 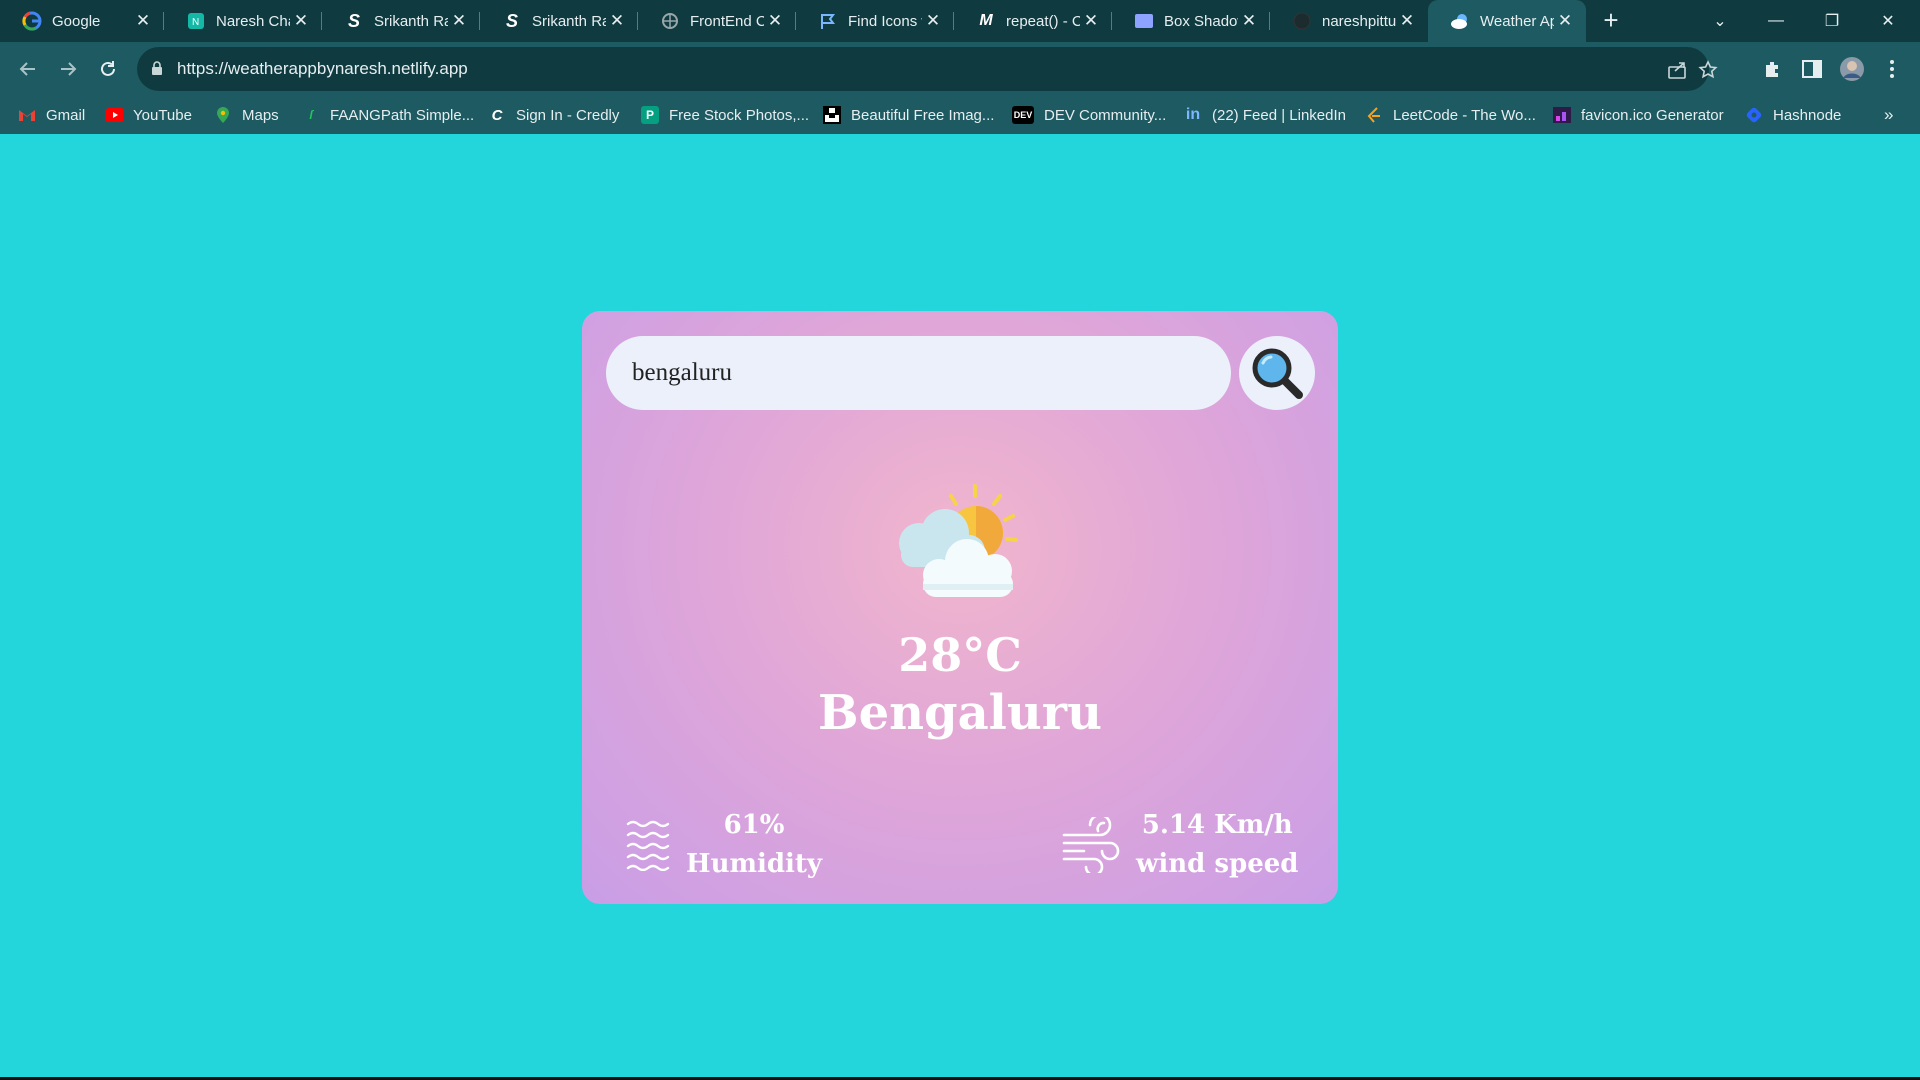 What do you see at coordinates (114, 115) in the screenshot?
I see `youtube-icon` at bounding box center [114, 115].